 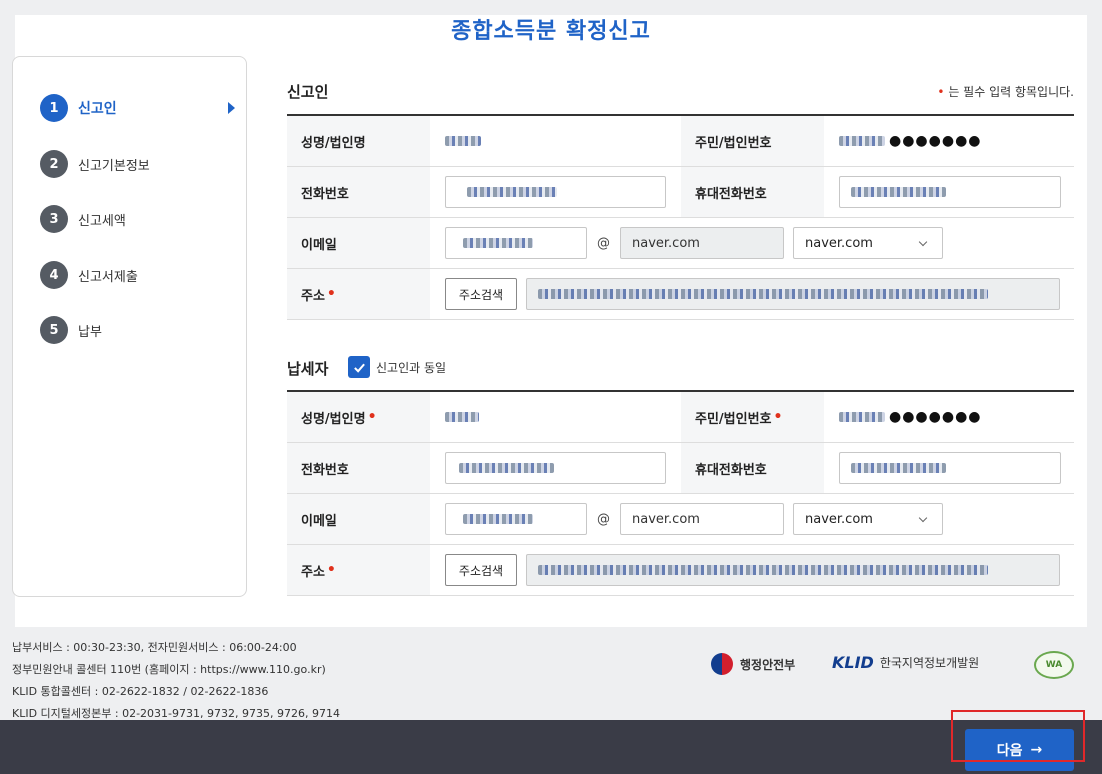 I want to click on next-button: 다음 →, so click(x=1019, y=750).